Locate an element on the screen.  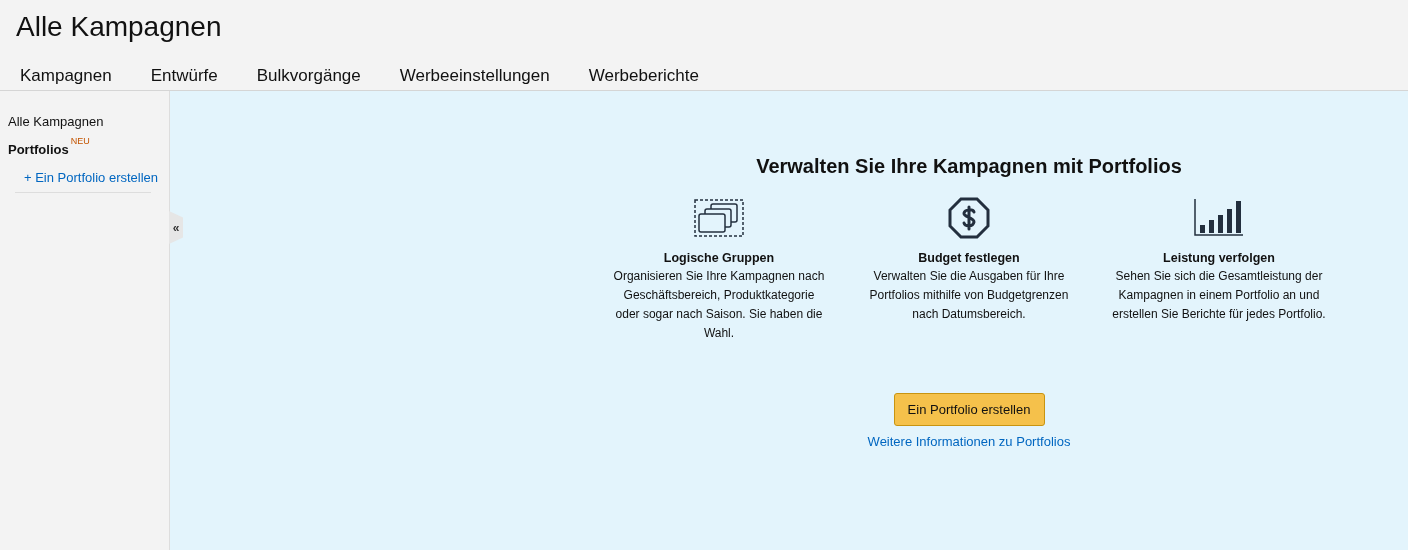
feature-title: Logische Gruppen is located at coordinates (719, 258).